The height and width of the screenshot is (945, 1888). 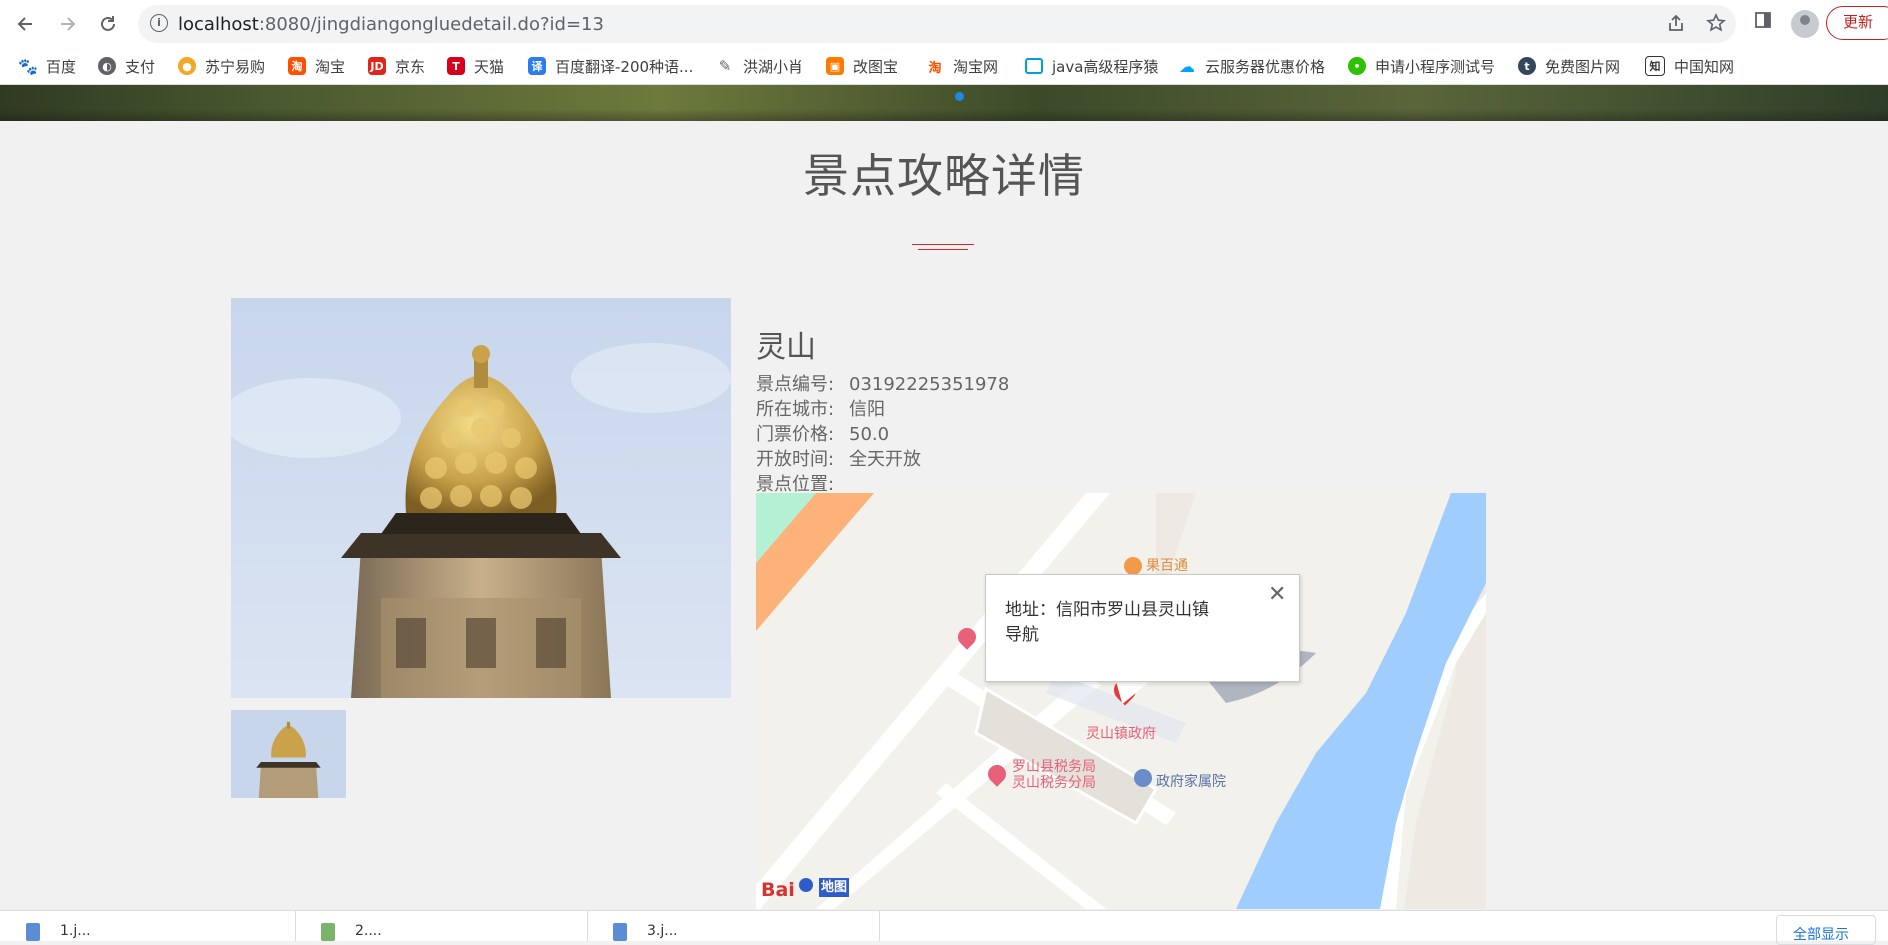 What do you see at coordinates (1121, 734) in the screenshot?
I see `poi-label-gov: 灵山镇政府` at bounding box center [1121, 734].